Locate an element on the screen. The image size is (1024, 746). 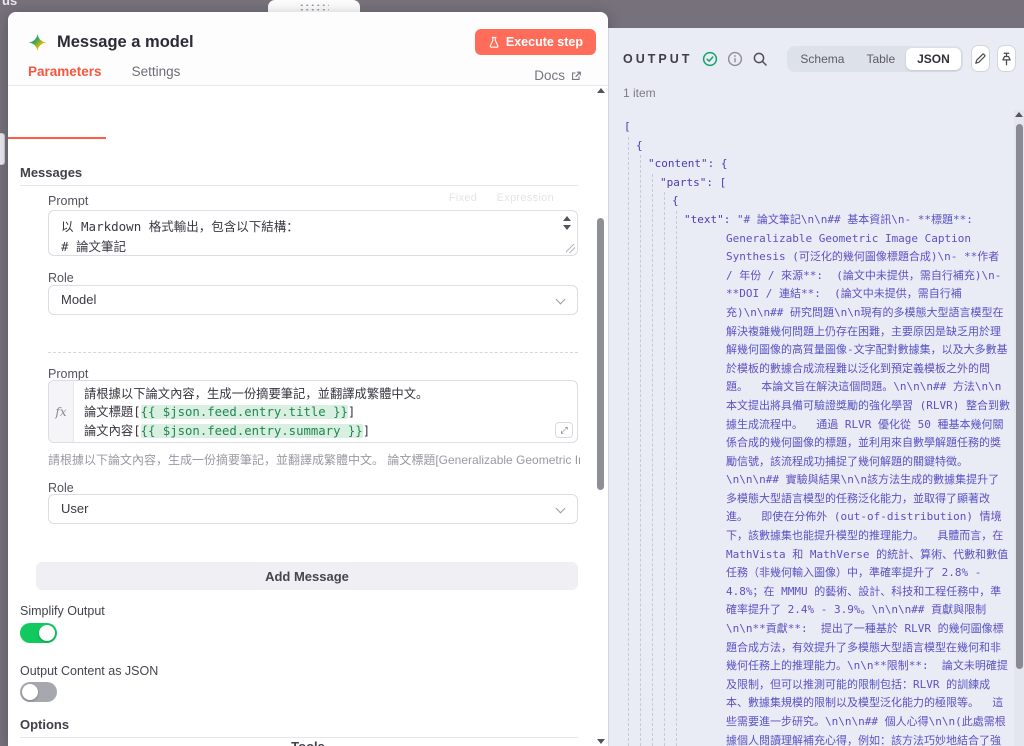
output-title: OUTPUT is located at coordinates (658, 58).